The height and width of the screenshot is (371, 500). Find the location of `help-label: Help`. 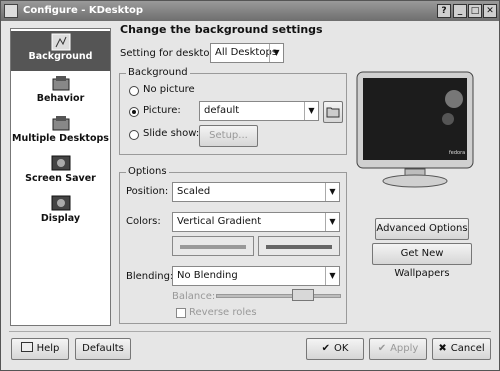

help-label: Help is located at coordinates (48, 348).